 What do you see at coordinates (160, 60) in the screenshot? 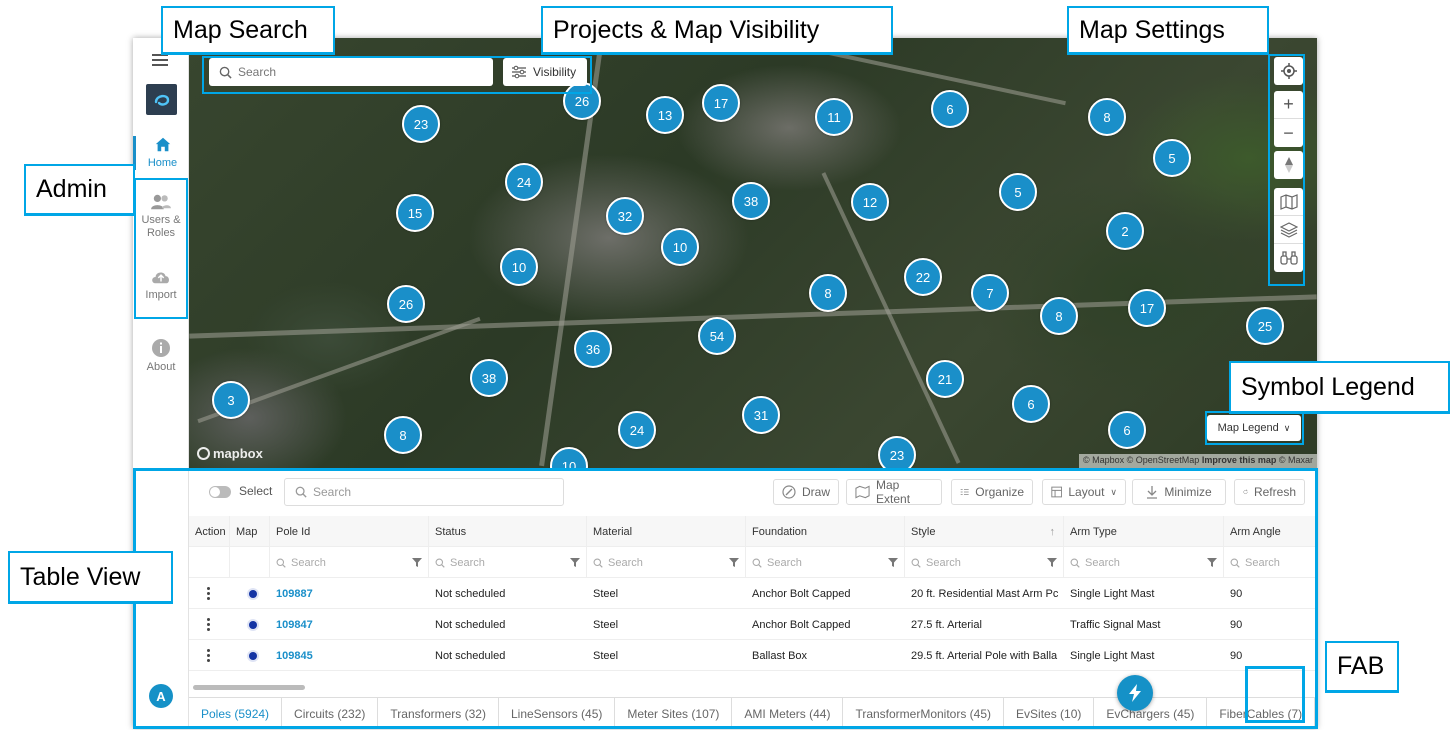
I see `menu-icon` at bounding box center [160, 60].